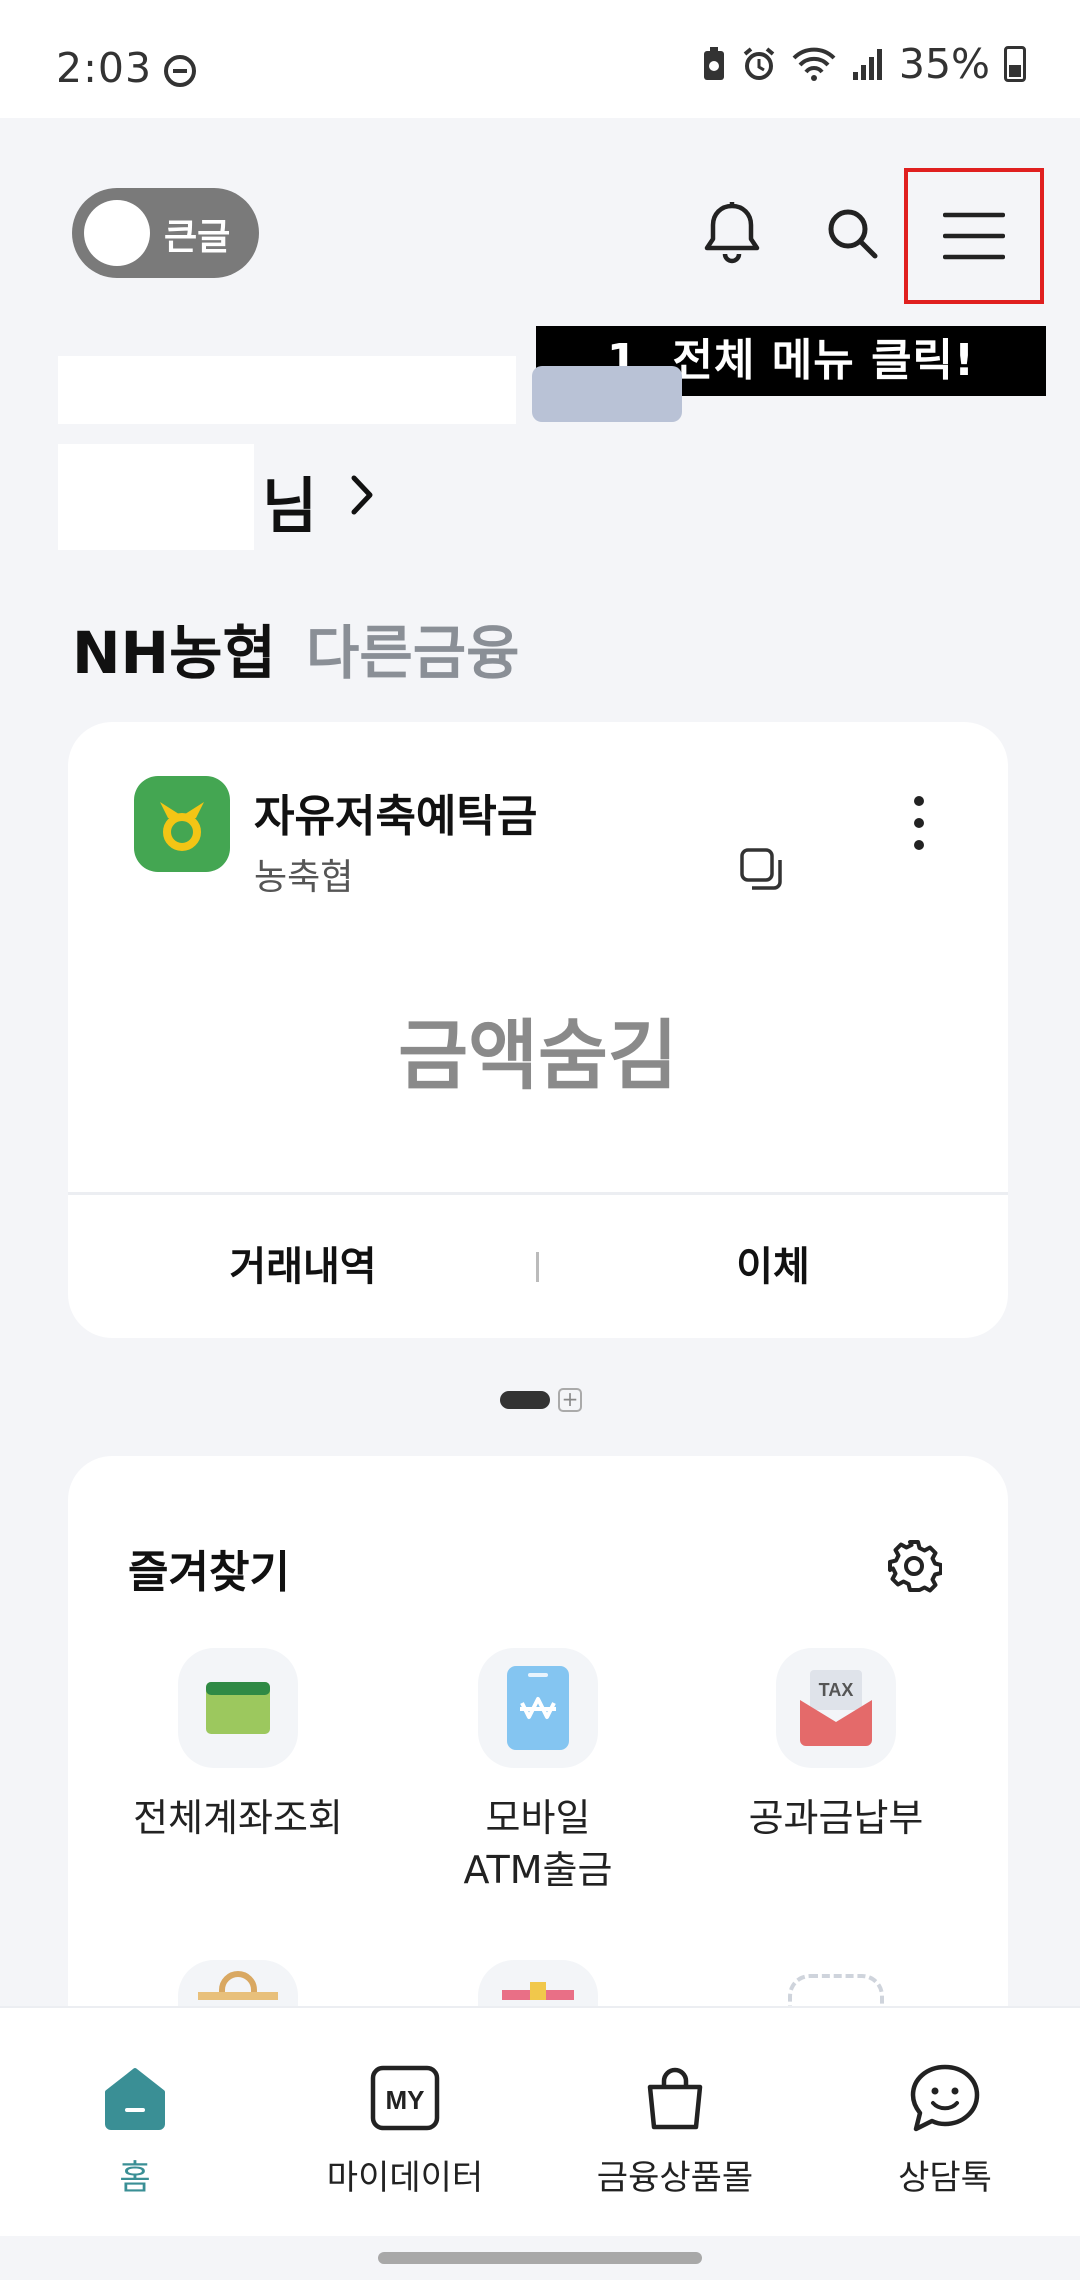  What do you see at coordinates (287, 390) in the screenshot?
I see `redacted-block` at bounding box center [287, 390].